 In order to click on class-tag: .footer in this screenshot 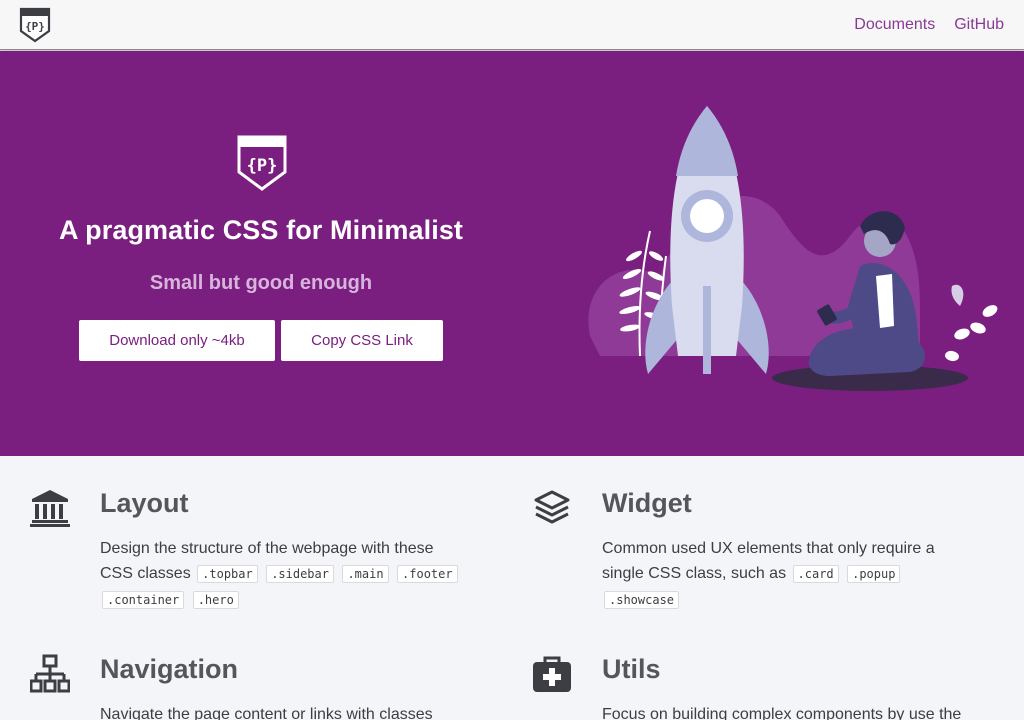, I will do `click(427, 574)`.